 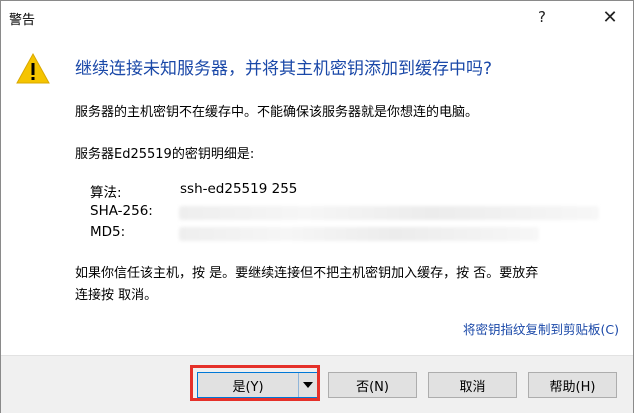 What do you see at coordinates (541, 328) in the screenshot?
I see `copy-fingerprint-link: 将密钥指纹复制到剪贴板(C)` at bounding box center [541, 328].